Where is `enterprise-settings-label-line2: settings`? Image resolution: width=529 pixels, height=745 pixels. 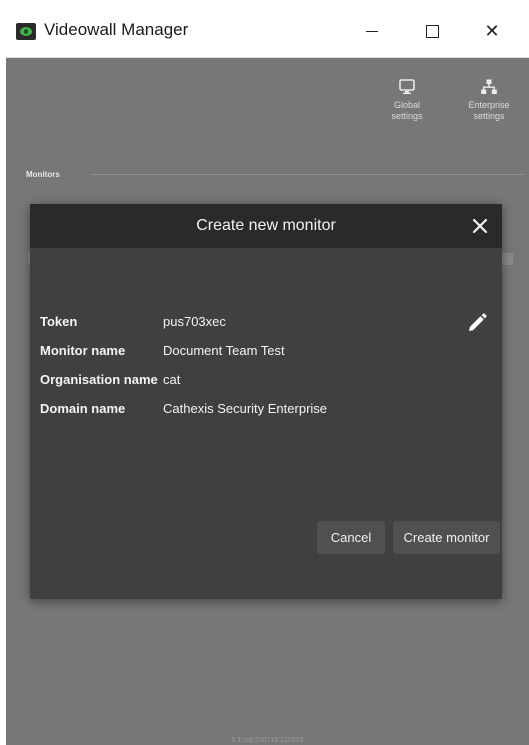 enterprise-settings-label-line2: settings is located at coordinates (489, 116).